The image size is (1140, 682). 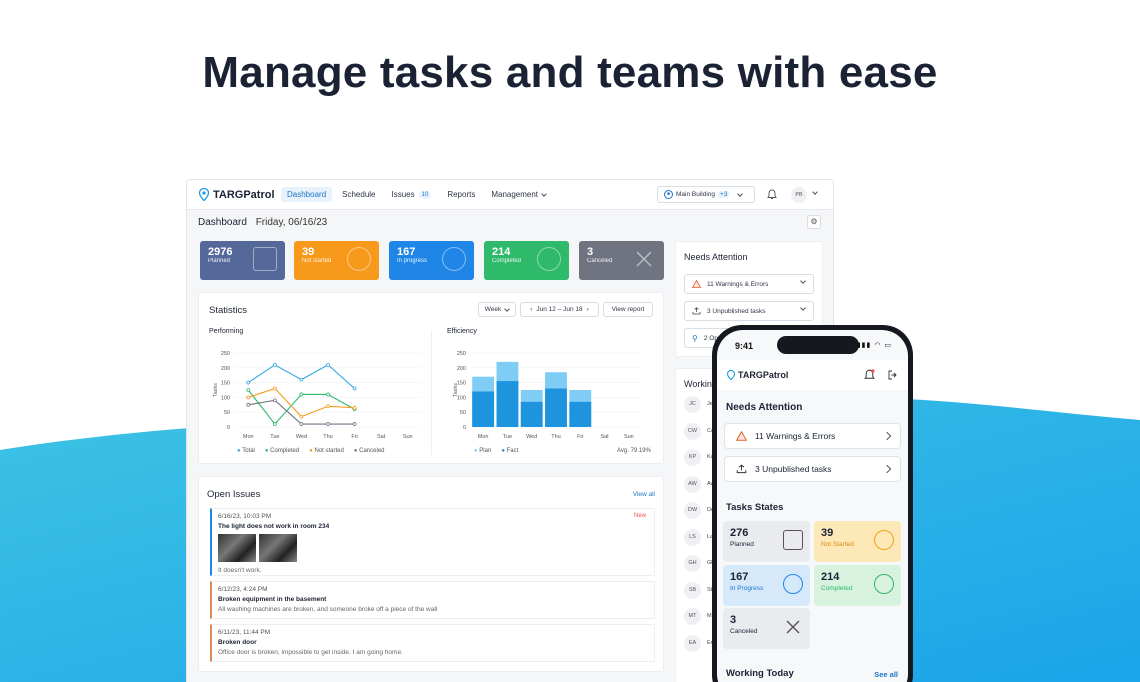 I want to click on nav-issues: Issues 10, so click(x=412, y=194).